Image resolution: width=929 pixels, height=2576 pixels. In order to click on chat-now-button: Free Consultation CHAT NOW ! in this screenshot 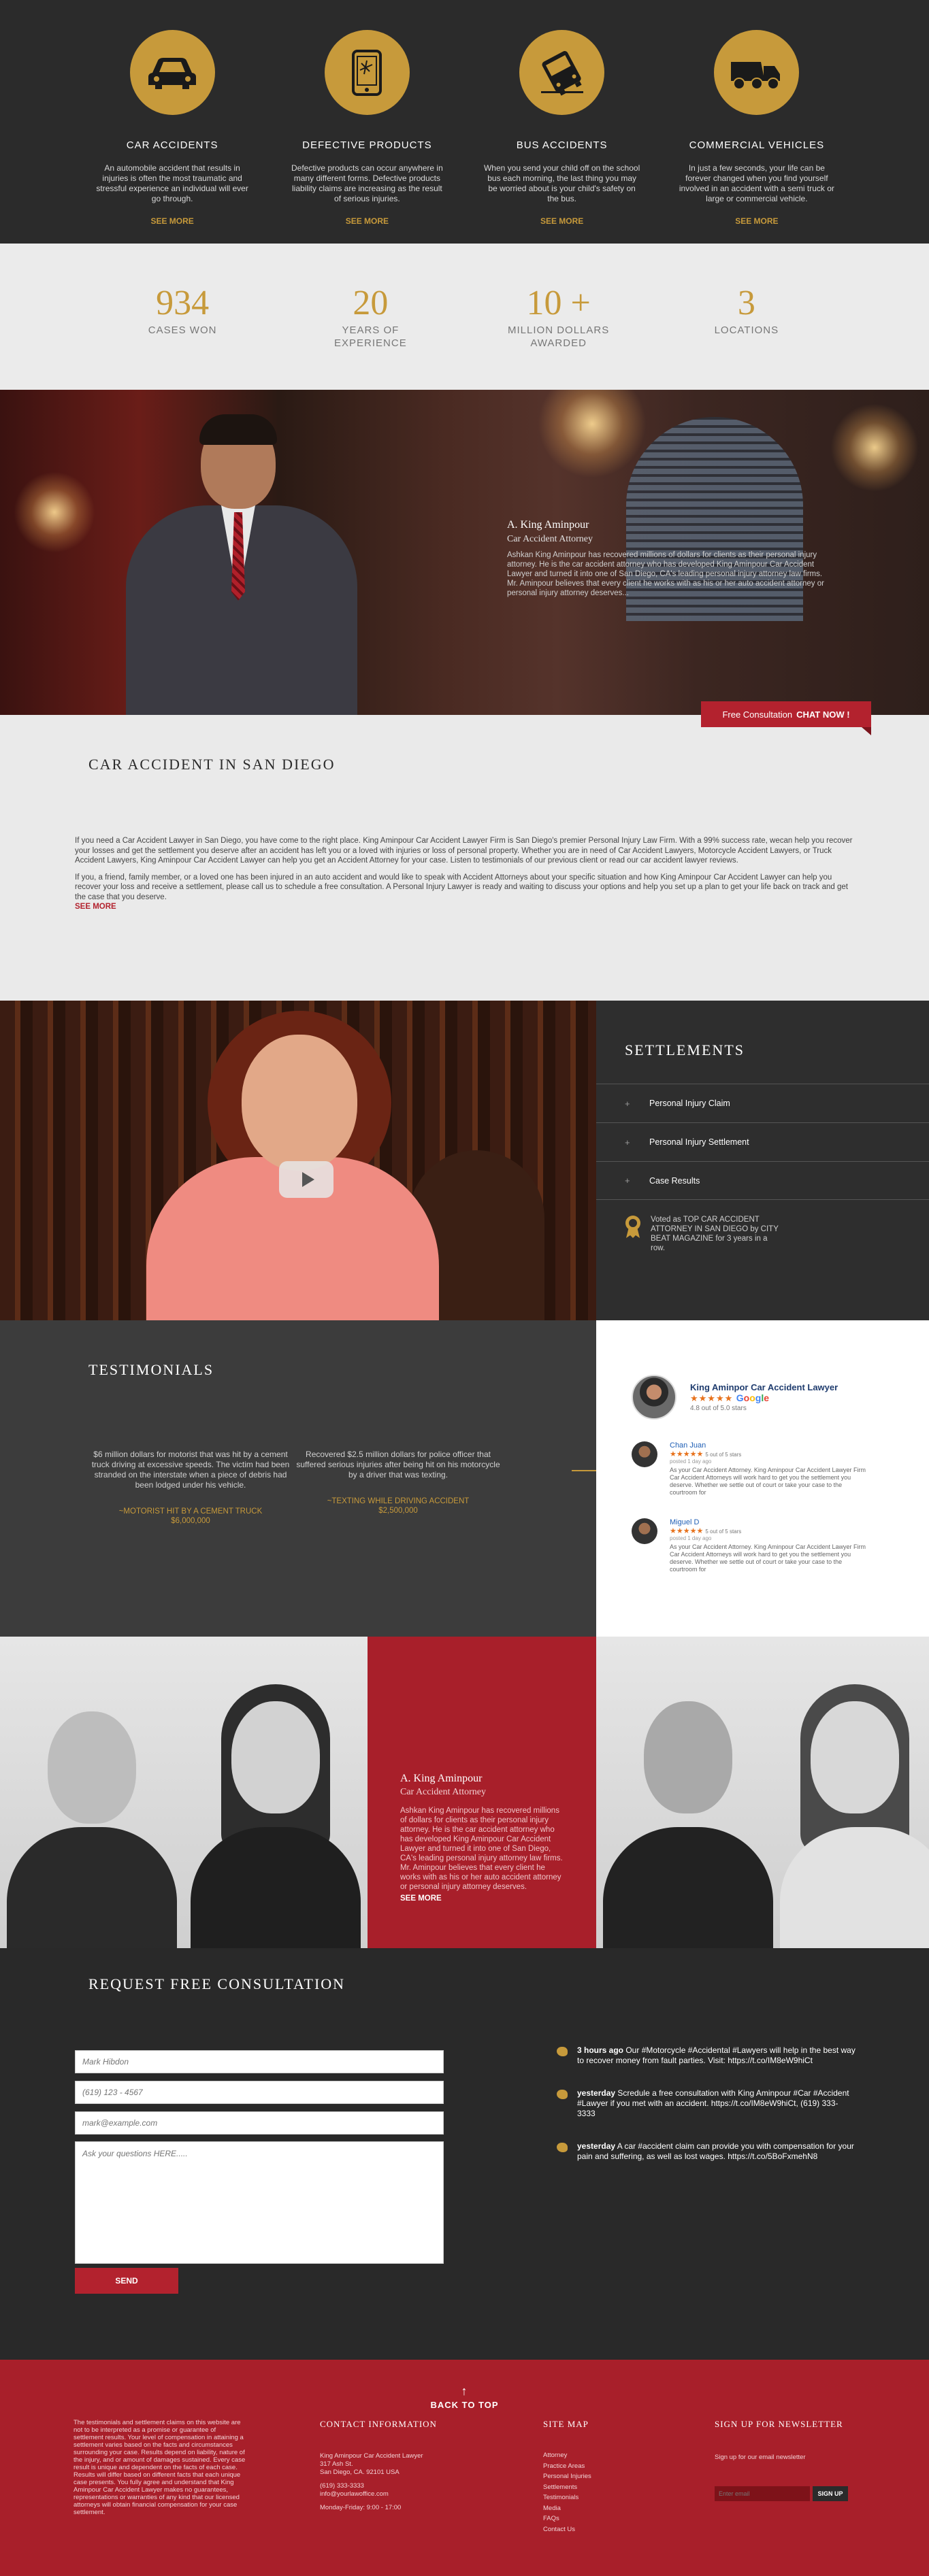, I will do `click(786, 718)`.